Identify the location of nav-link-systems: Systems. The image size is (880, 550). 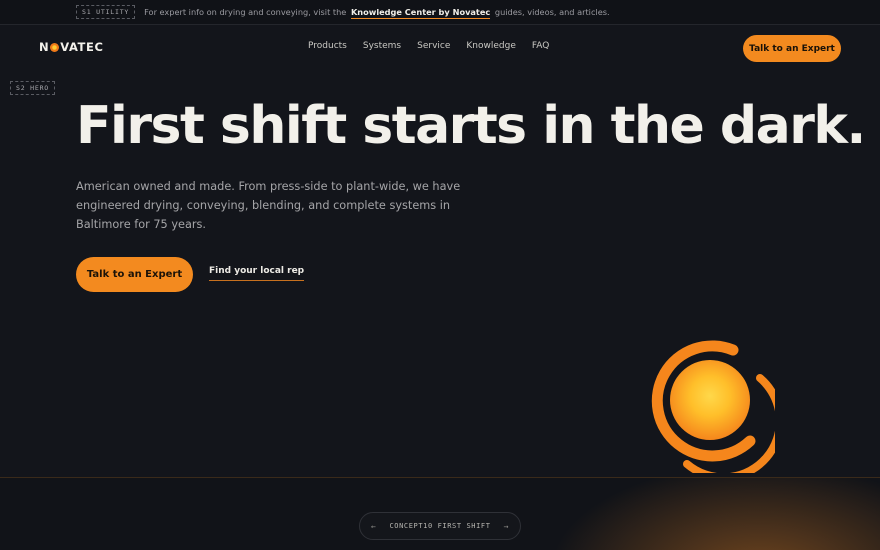
(382, 46).